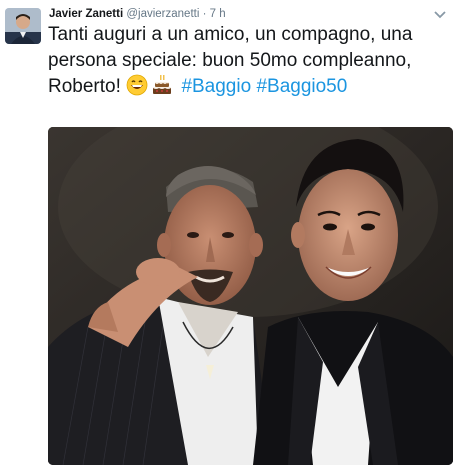 This screenshot has width=457, height=467. What do you see at coordinates (86, 14) in the screenshot?
I see `display-name: Javier Zanetti` at bounding box center [86, 14].